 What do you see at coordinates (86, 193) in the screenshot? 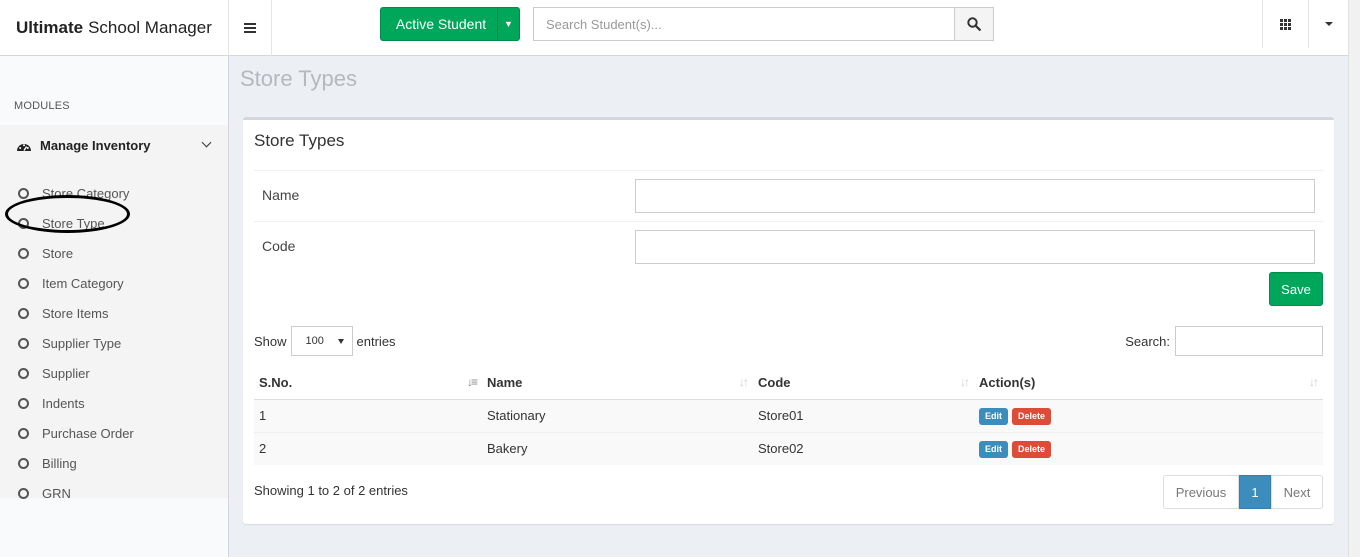
I see `sidebar-item-label: Store Category` at bounding box center [86, 193].